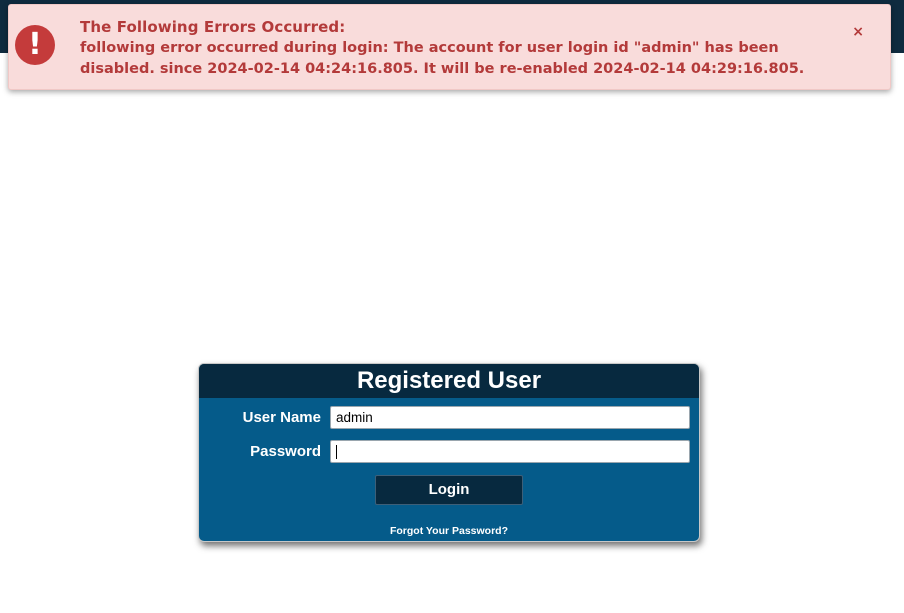 The height and width of the screenshot is (613, 904). I want to click on password-row: Password, so click(449, 452).